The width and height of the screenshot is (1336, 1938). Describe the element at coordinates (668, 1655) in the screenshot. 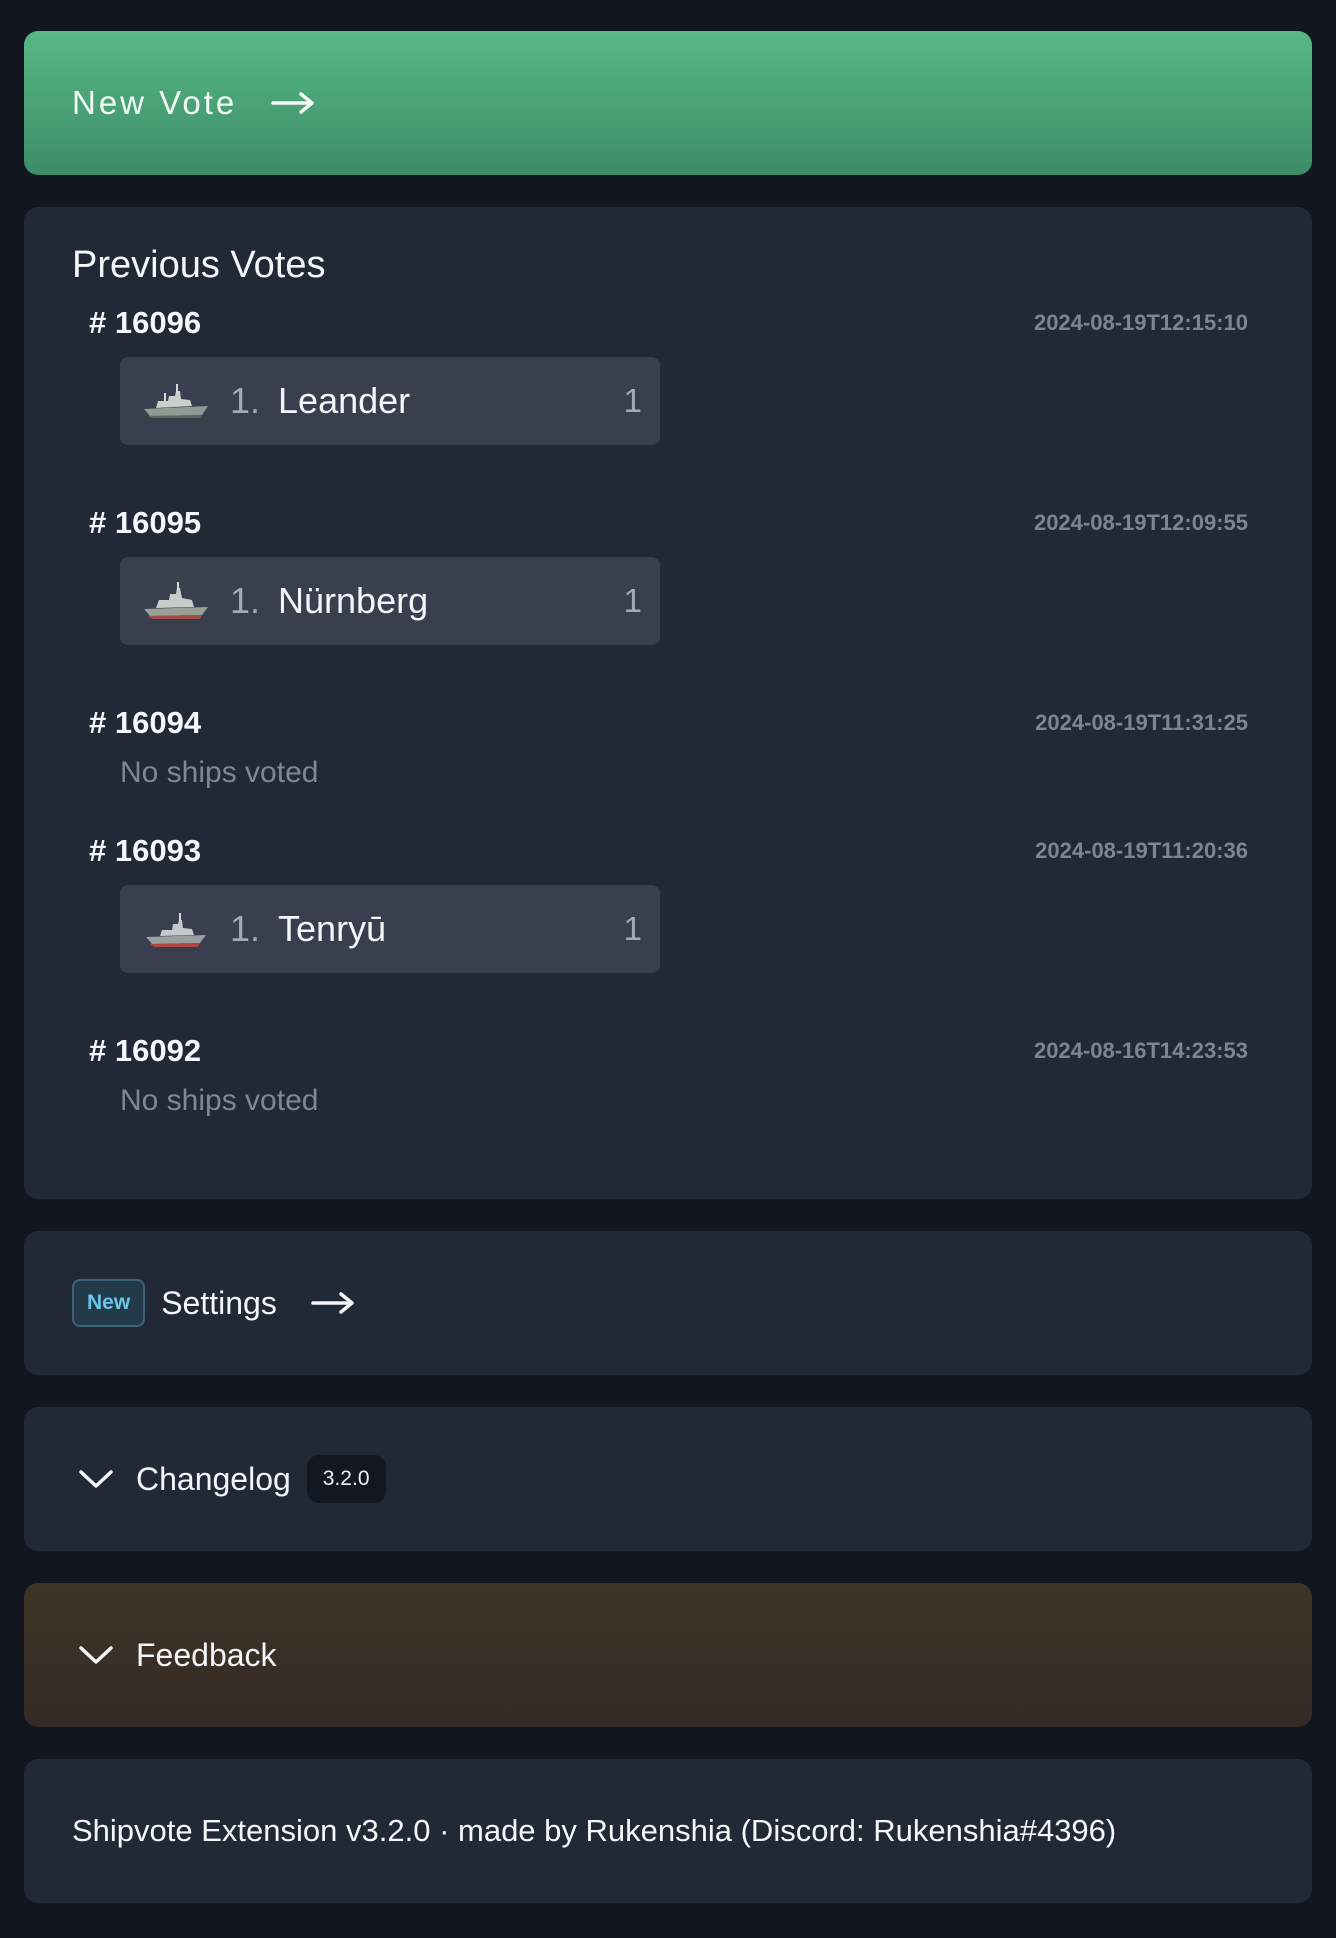

I see `feedback-toggle: Feedback` at that location.